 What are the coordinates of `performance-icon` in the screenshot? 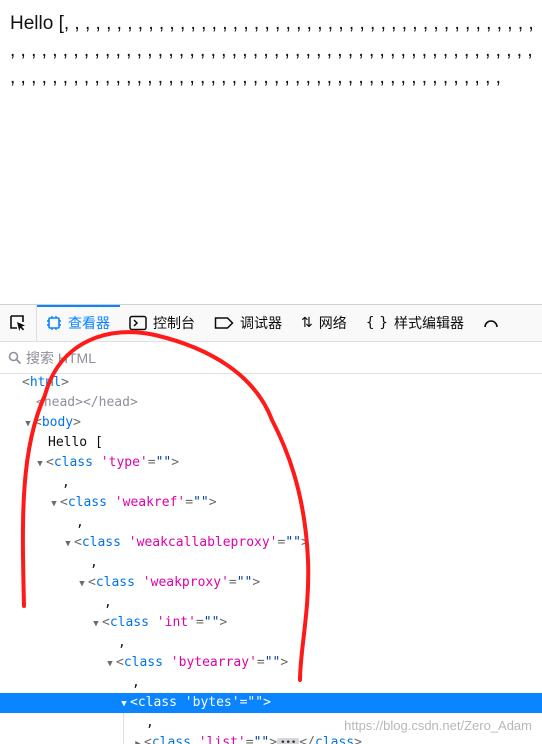 It's located at (491, 323).